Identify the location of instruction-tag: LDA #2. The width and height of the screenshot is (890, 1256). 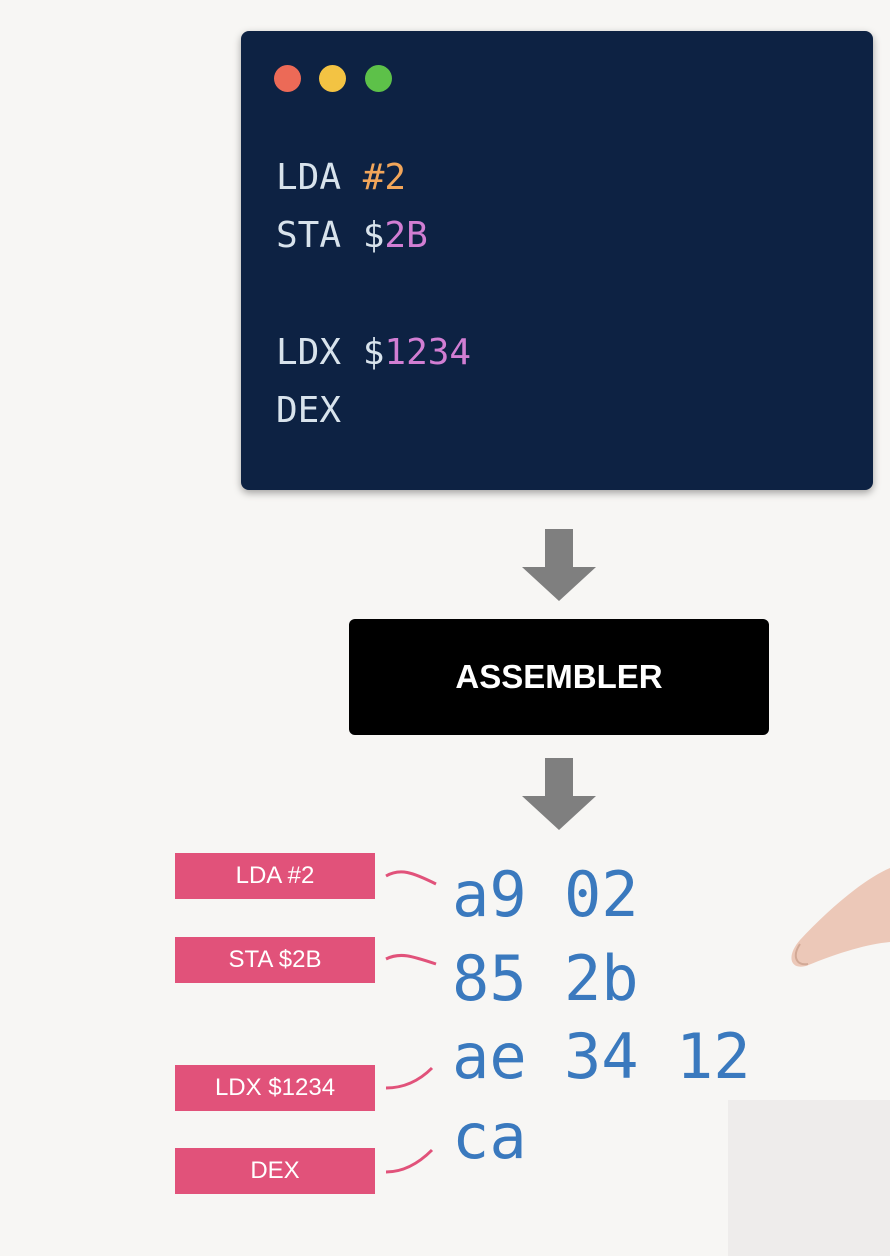
(275, 876).